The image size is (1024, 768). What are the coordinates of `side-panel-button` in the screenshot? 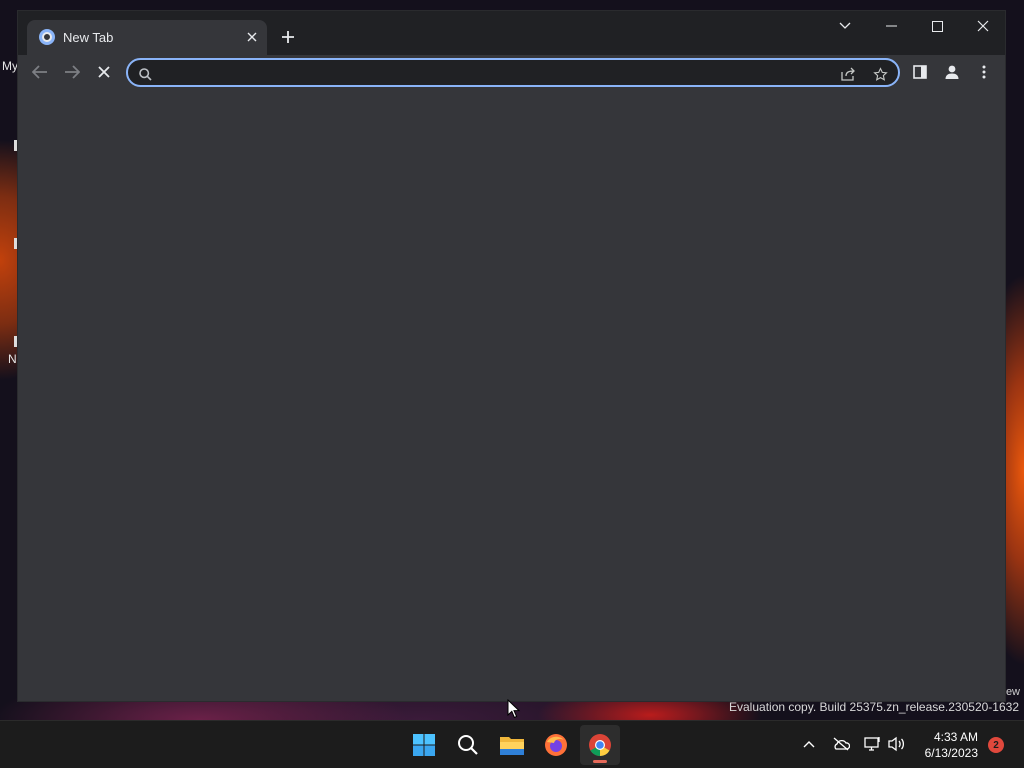 It's located at (920, 72).